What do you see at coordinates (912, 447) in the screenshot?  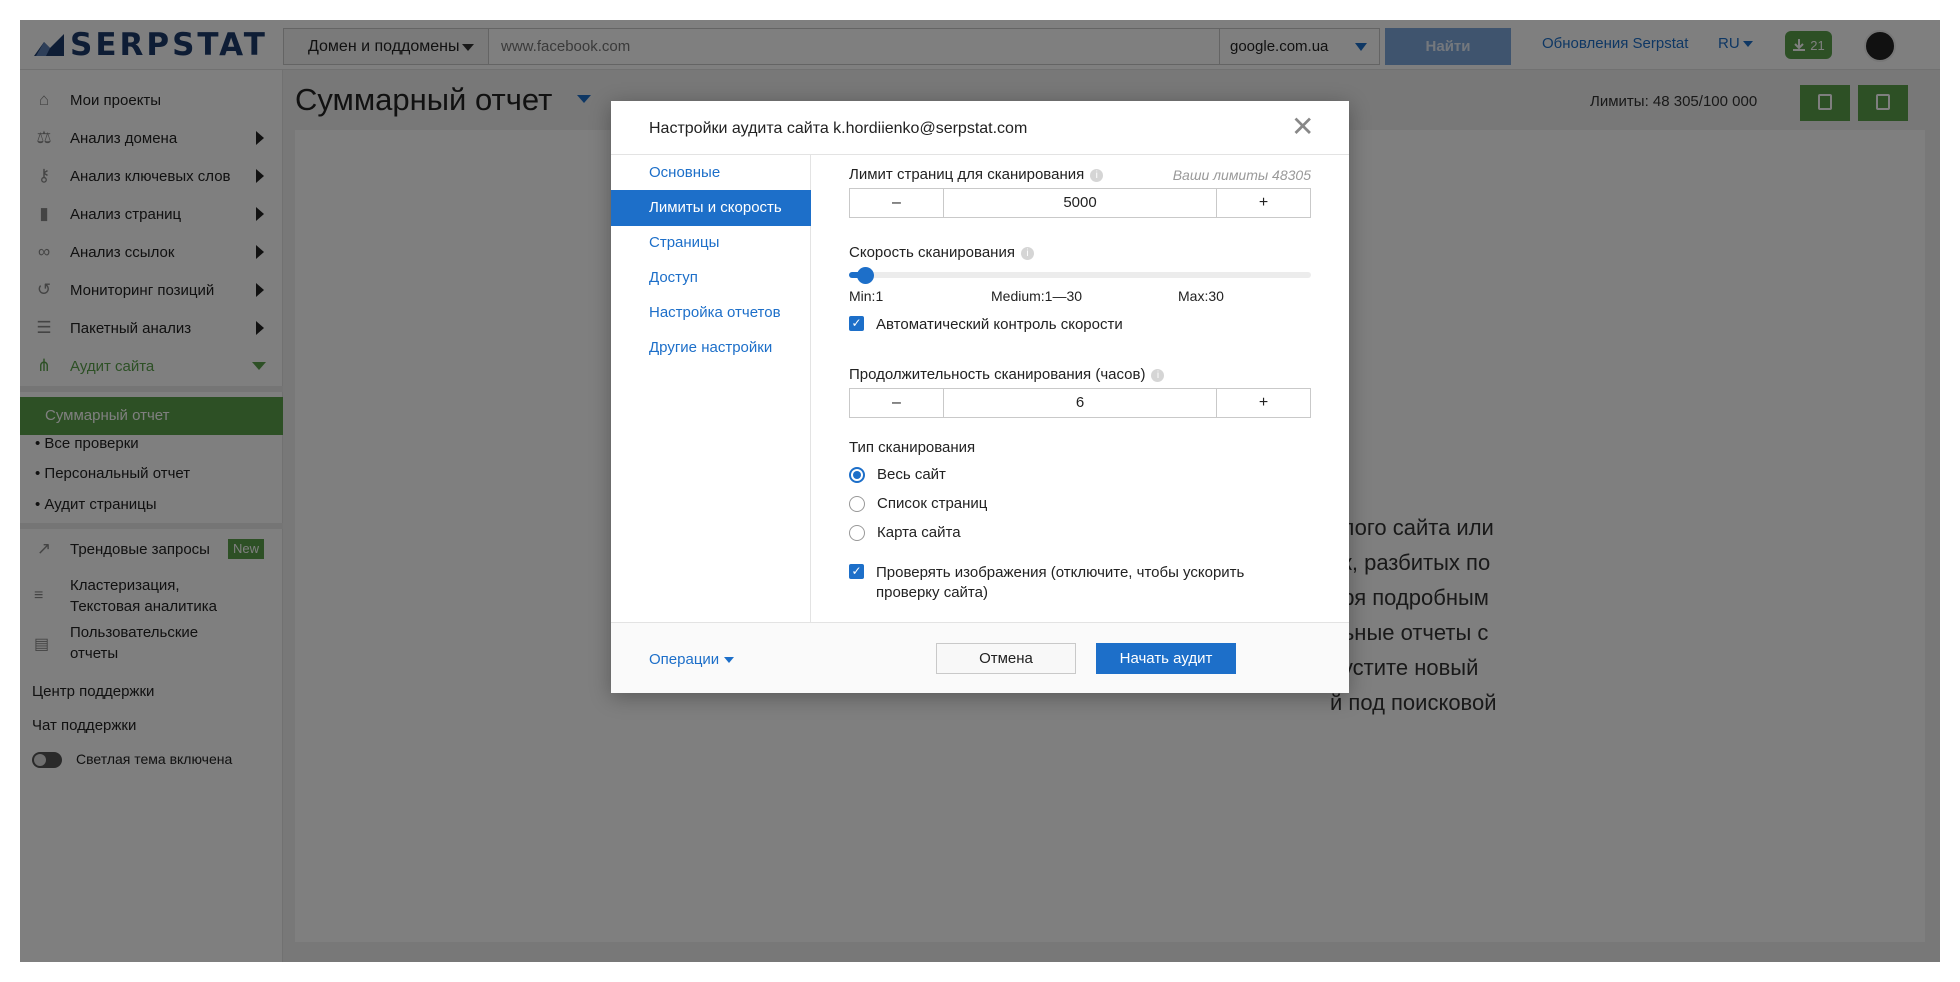 I see `scan-type-label: Тип сканирования` at bounding box center [912, 447].